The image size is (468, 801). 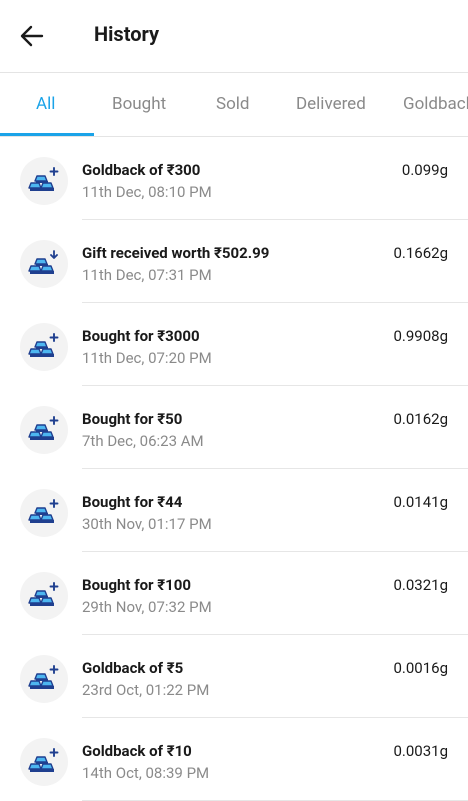 What do you see at coordinates (45, 104) in the screenshot?
I see `tab-all: All` at bounding box center [45, 104].